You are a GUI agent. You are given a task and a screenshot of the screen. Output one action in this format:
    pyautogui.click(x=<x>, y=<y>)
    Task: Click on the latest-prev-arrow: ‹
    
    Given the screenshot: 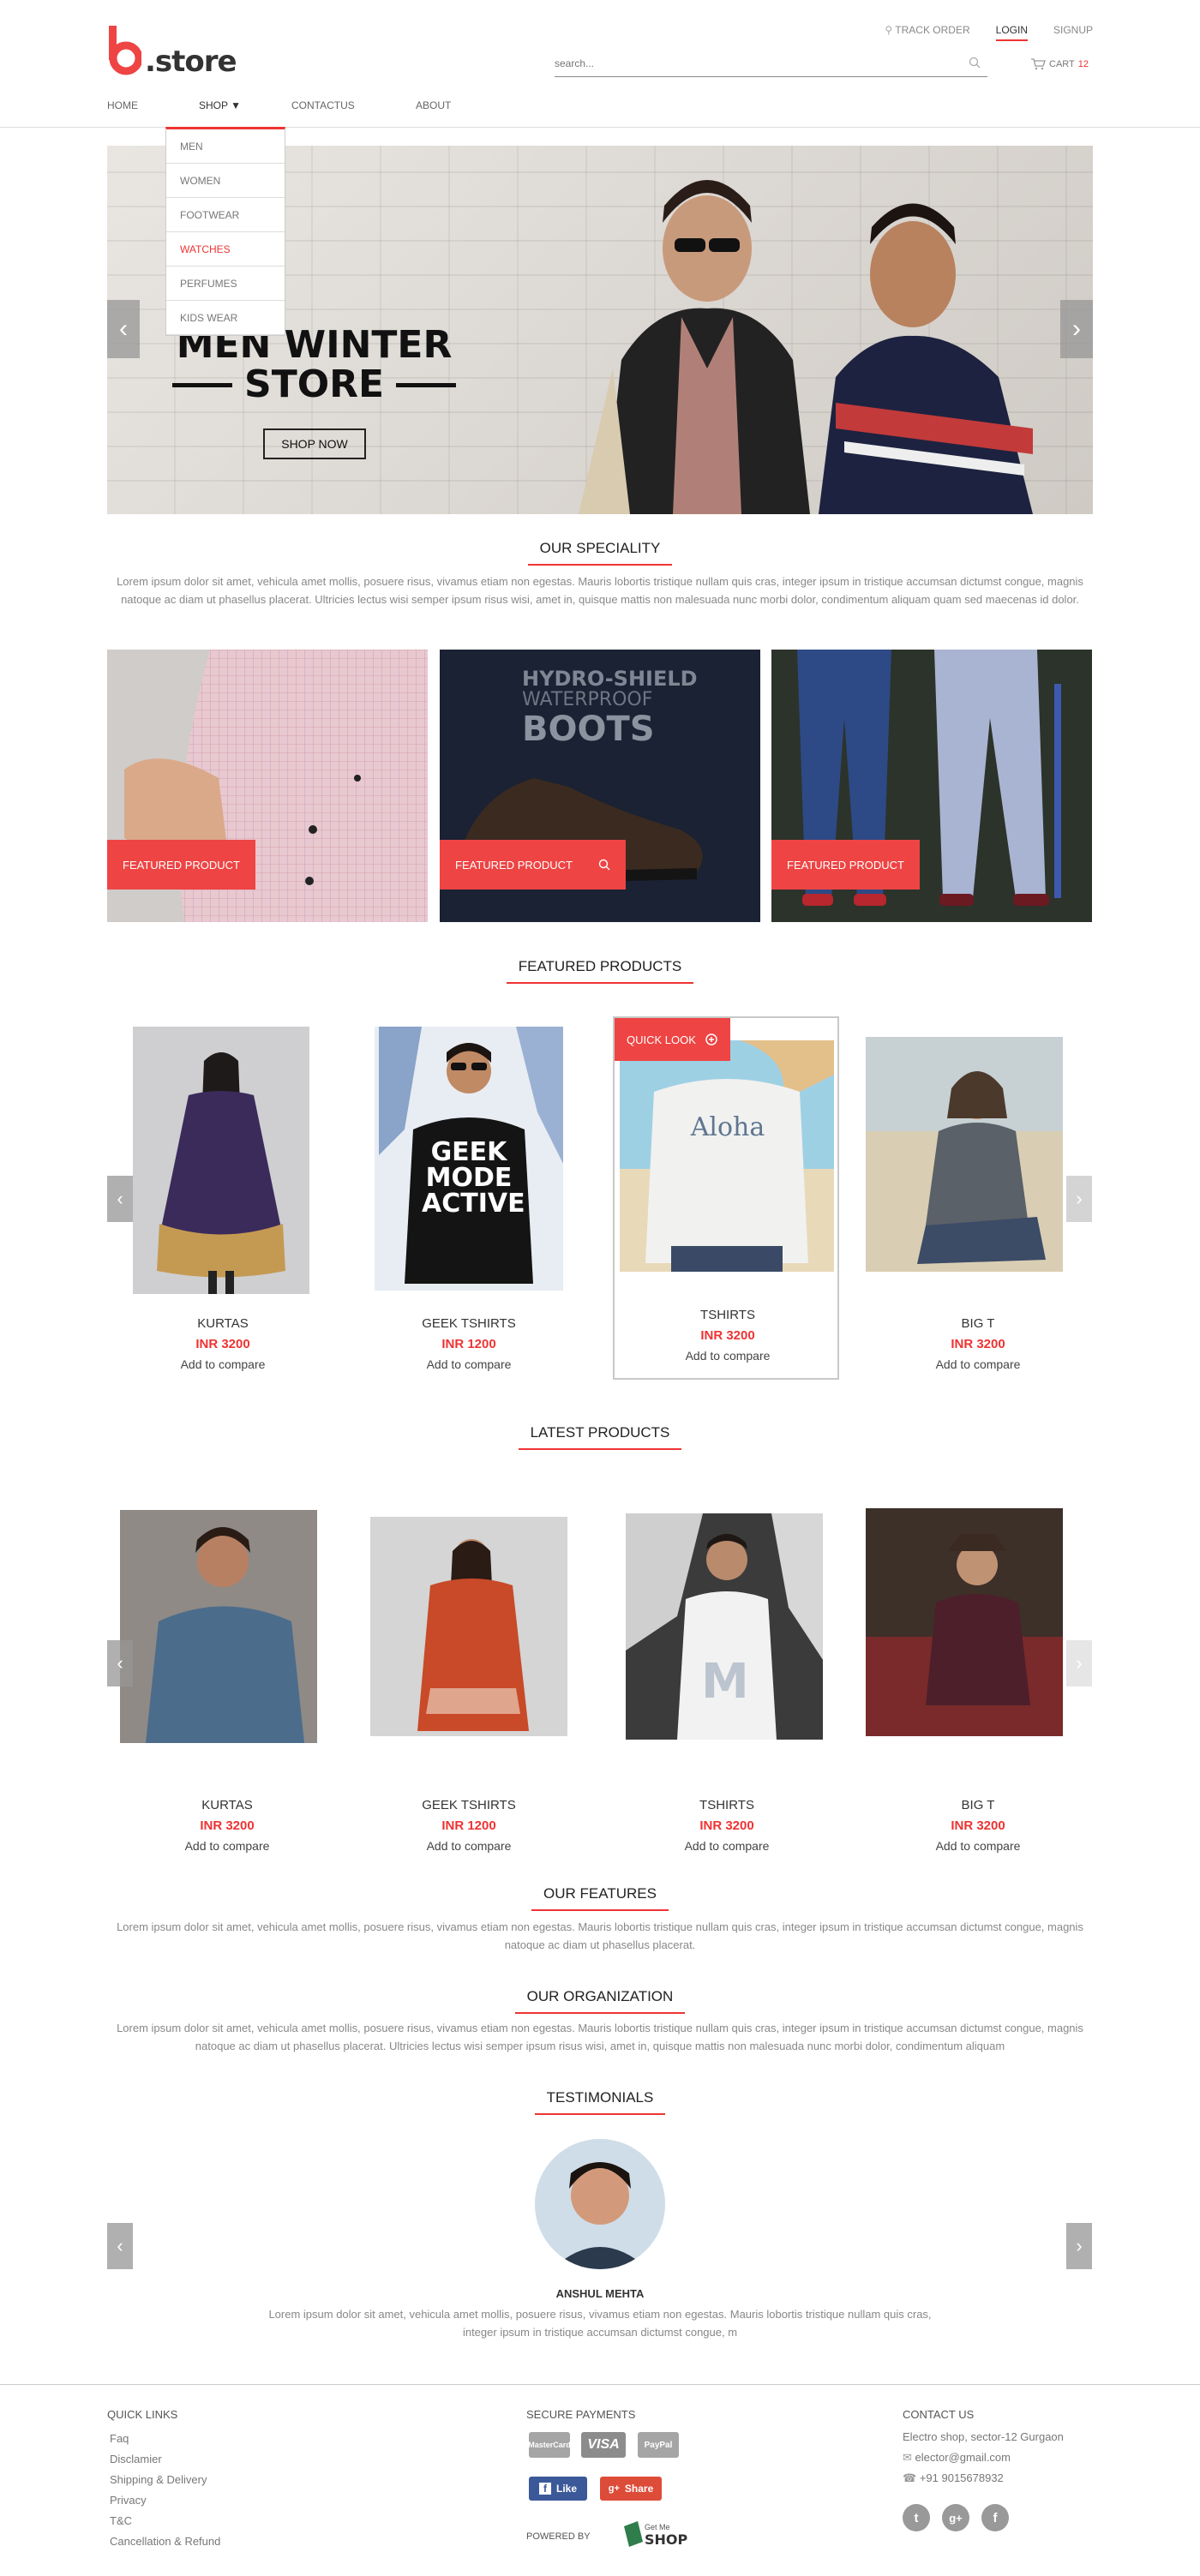 What is the action you would take?
    pyautogui.click(x=120, y=1663)
    